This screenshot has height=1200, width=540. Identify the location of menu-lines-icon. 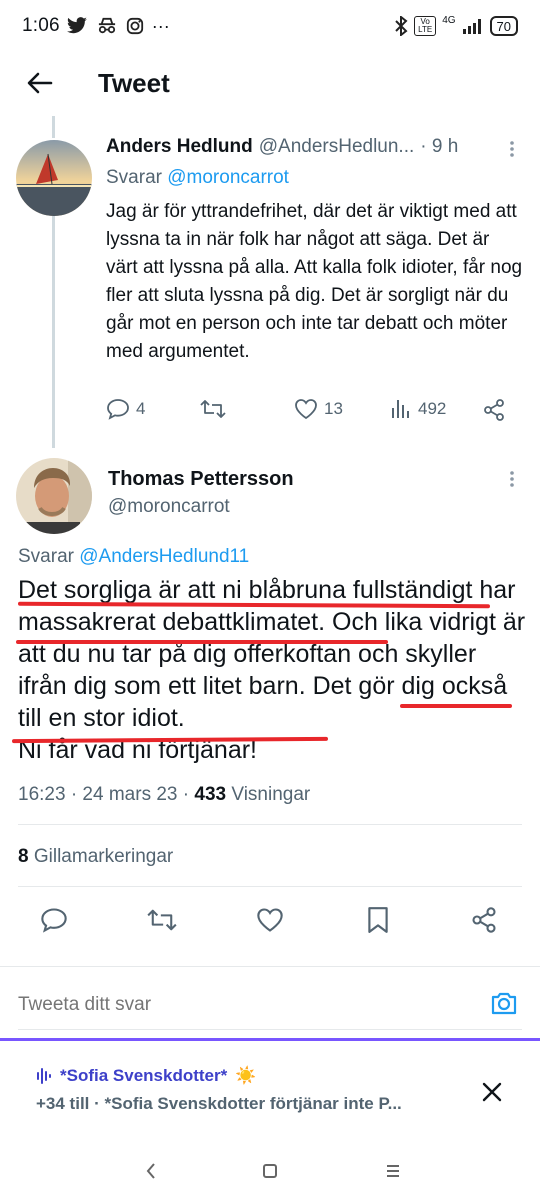
(393, 1171).